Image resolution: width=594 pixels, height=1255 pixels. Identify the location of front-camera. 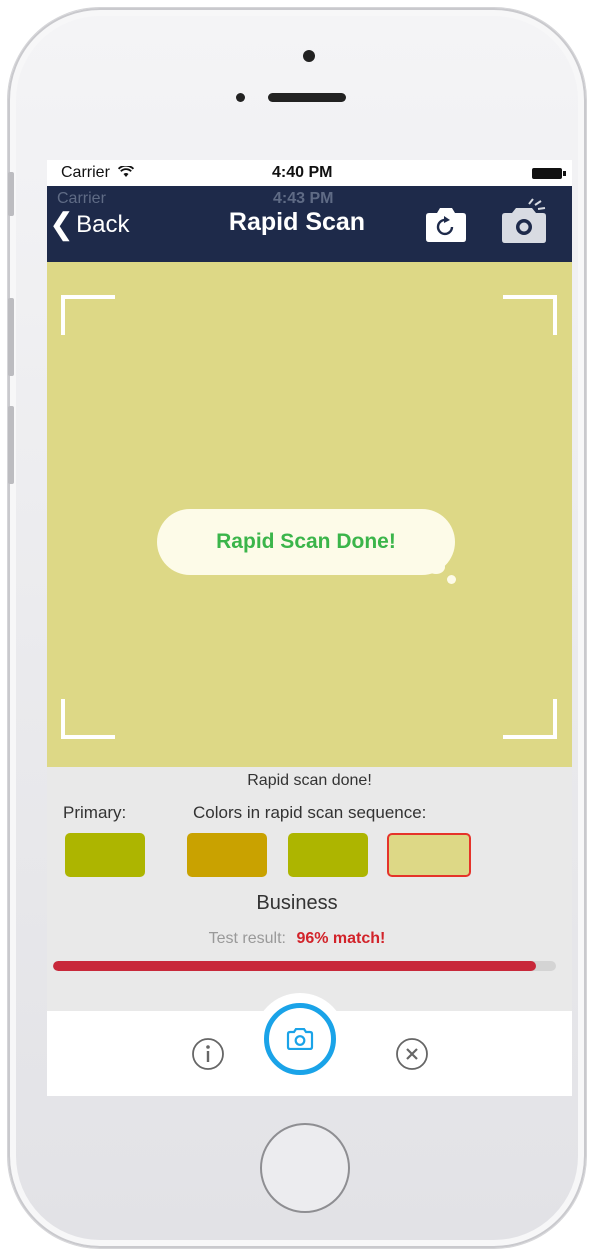
(309, 56).